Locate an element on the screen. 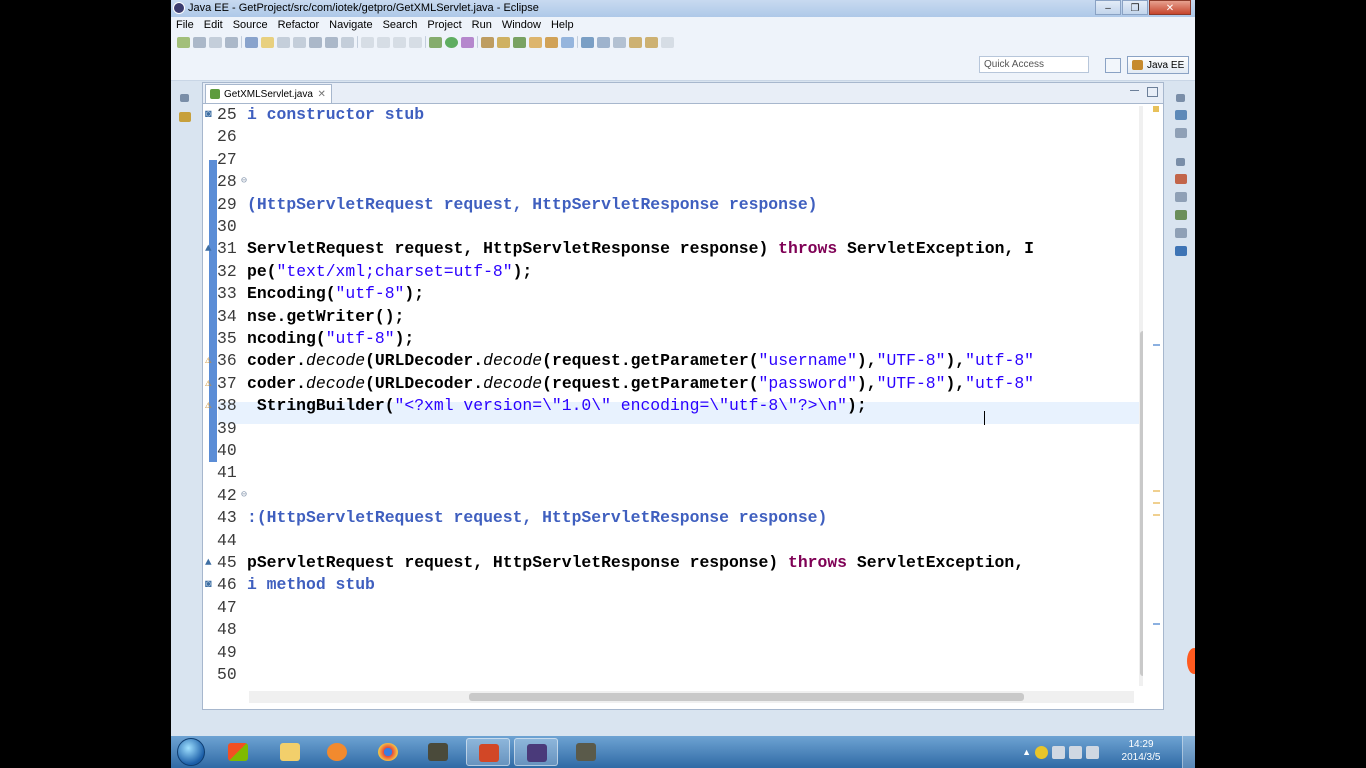 The height and width of the screenshot is (768, 1366). servers-icon is located at coordinates (1181, 215).